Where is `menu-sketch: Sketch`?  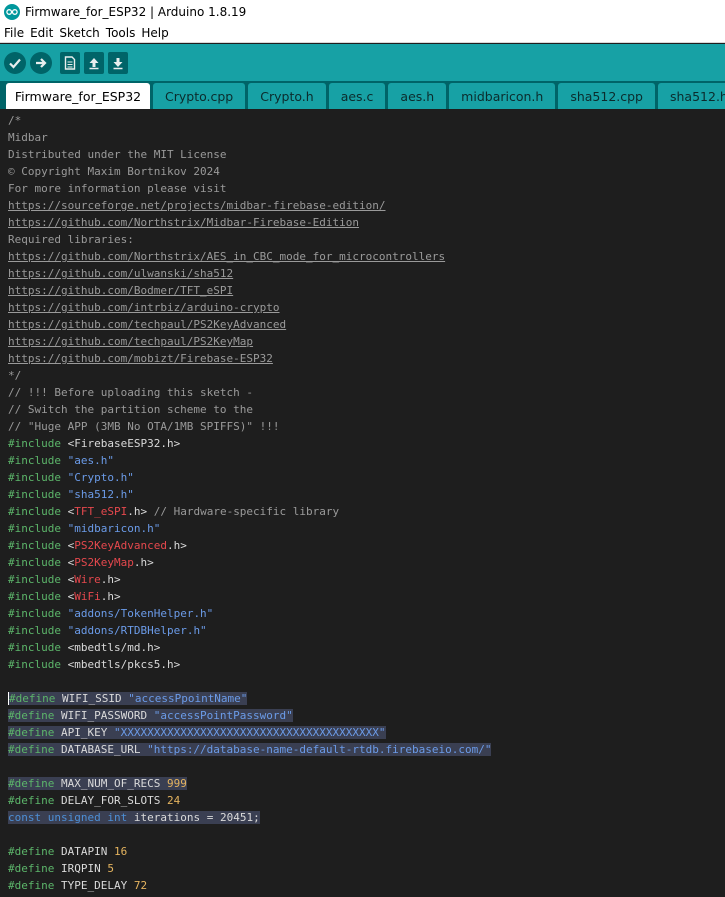
menu-sketch: Sketch is located at coordinates (79, 33).